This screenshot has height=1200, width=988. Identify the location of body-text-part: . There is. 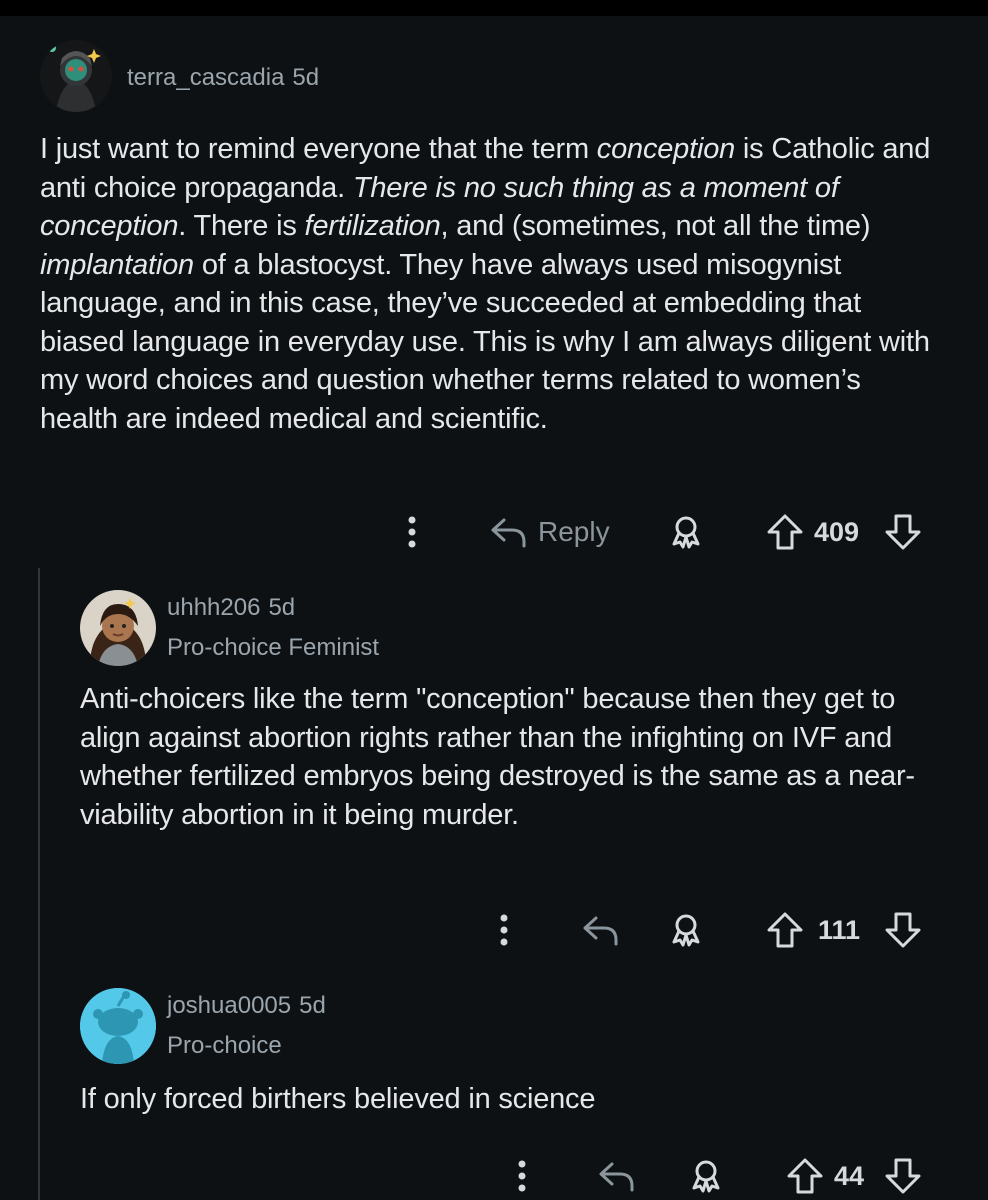
(241, 226).